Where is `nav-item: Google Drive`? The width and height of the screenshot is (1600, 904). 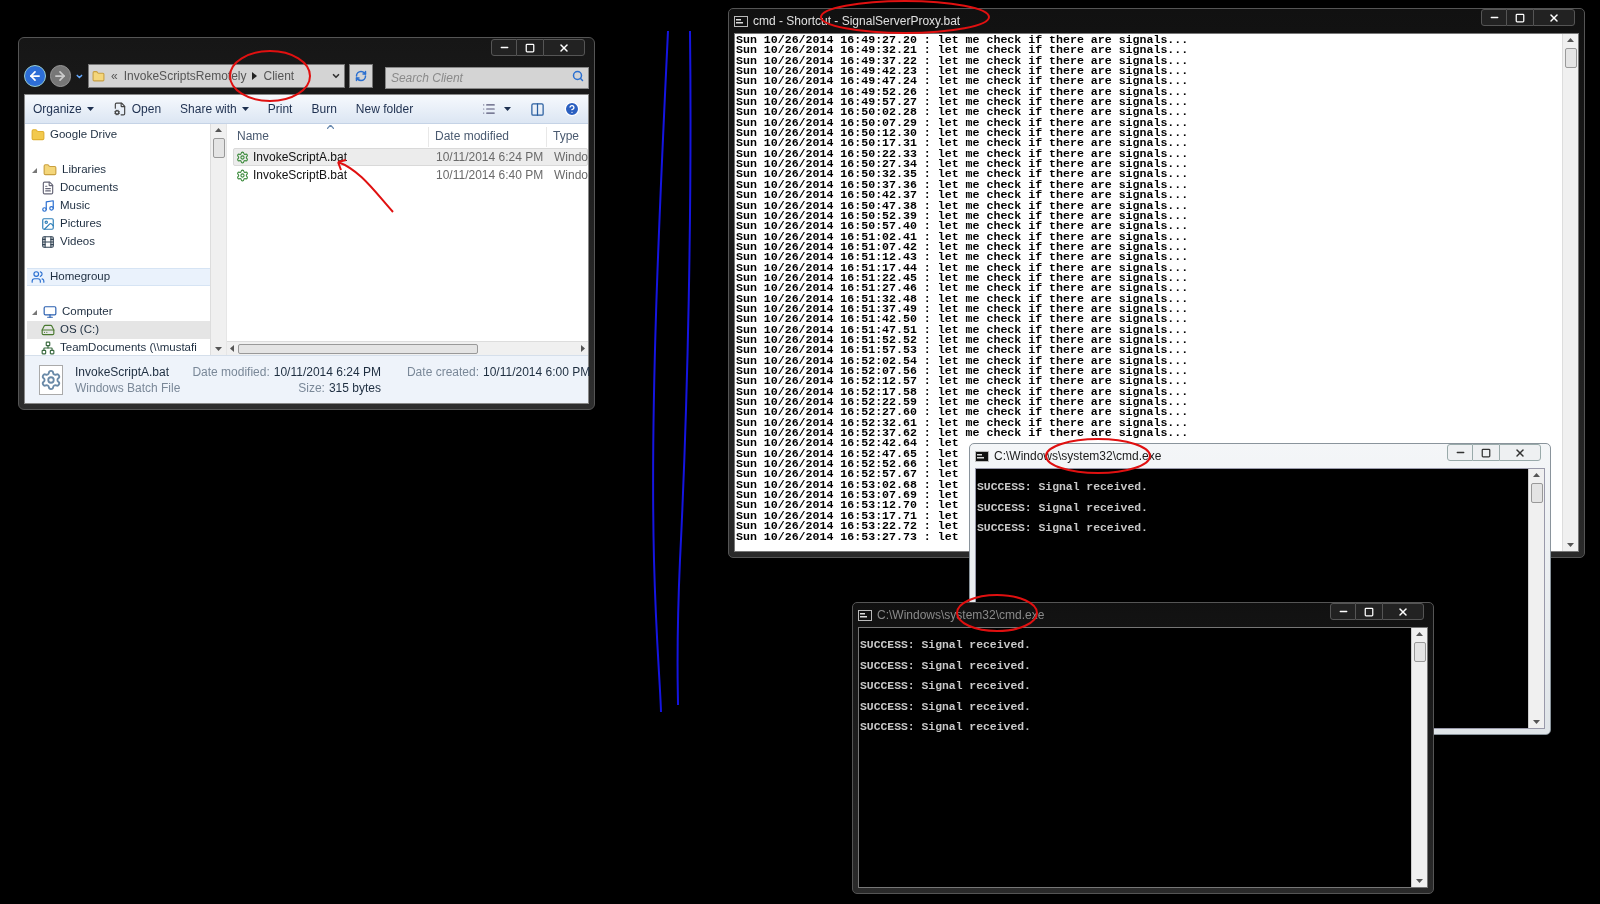
nav-item: Google Drive is located at coordinates (118, 135).